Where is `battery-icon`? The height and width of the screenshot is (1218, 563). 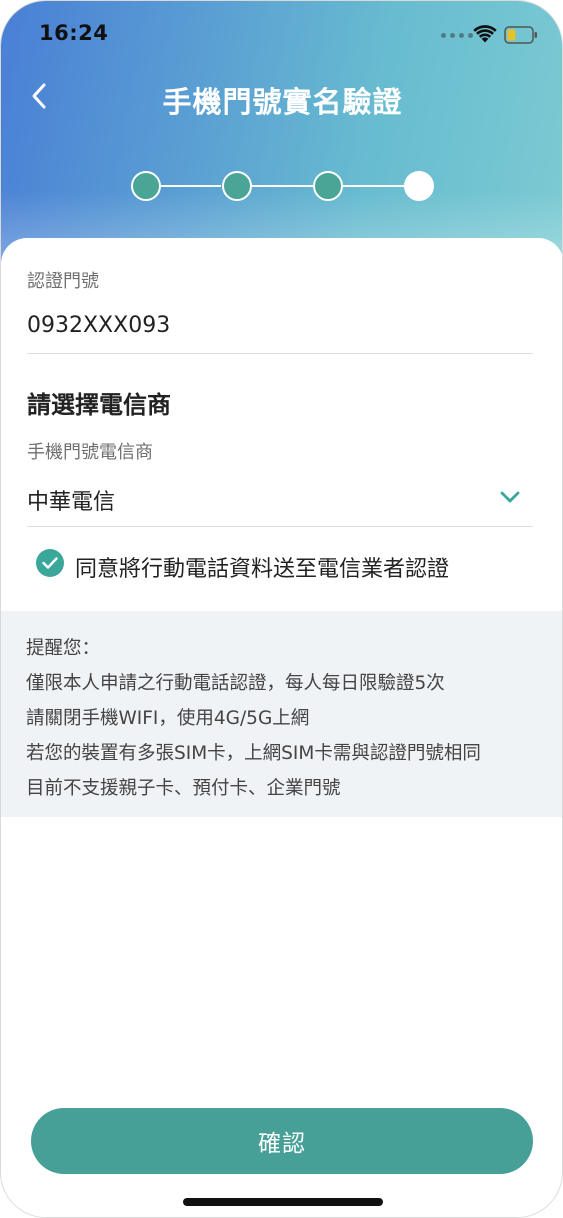
battery-icon is located at coordinates (520, 35).